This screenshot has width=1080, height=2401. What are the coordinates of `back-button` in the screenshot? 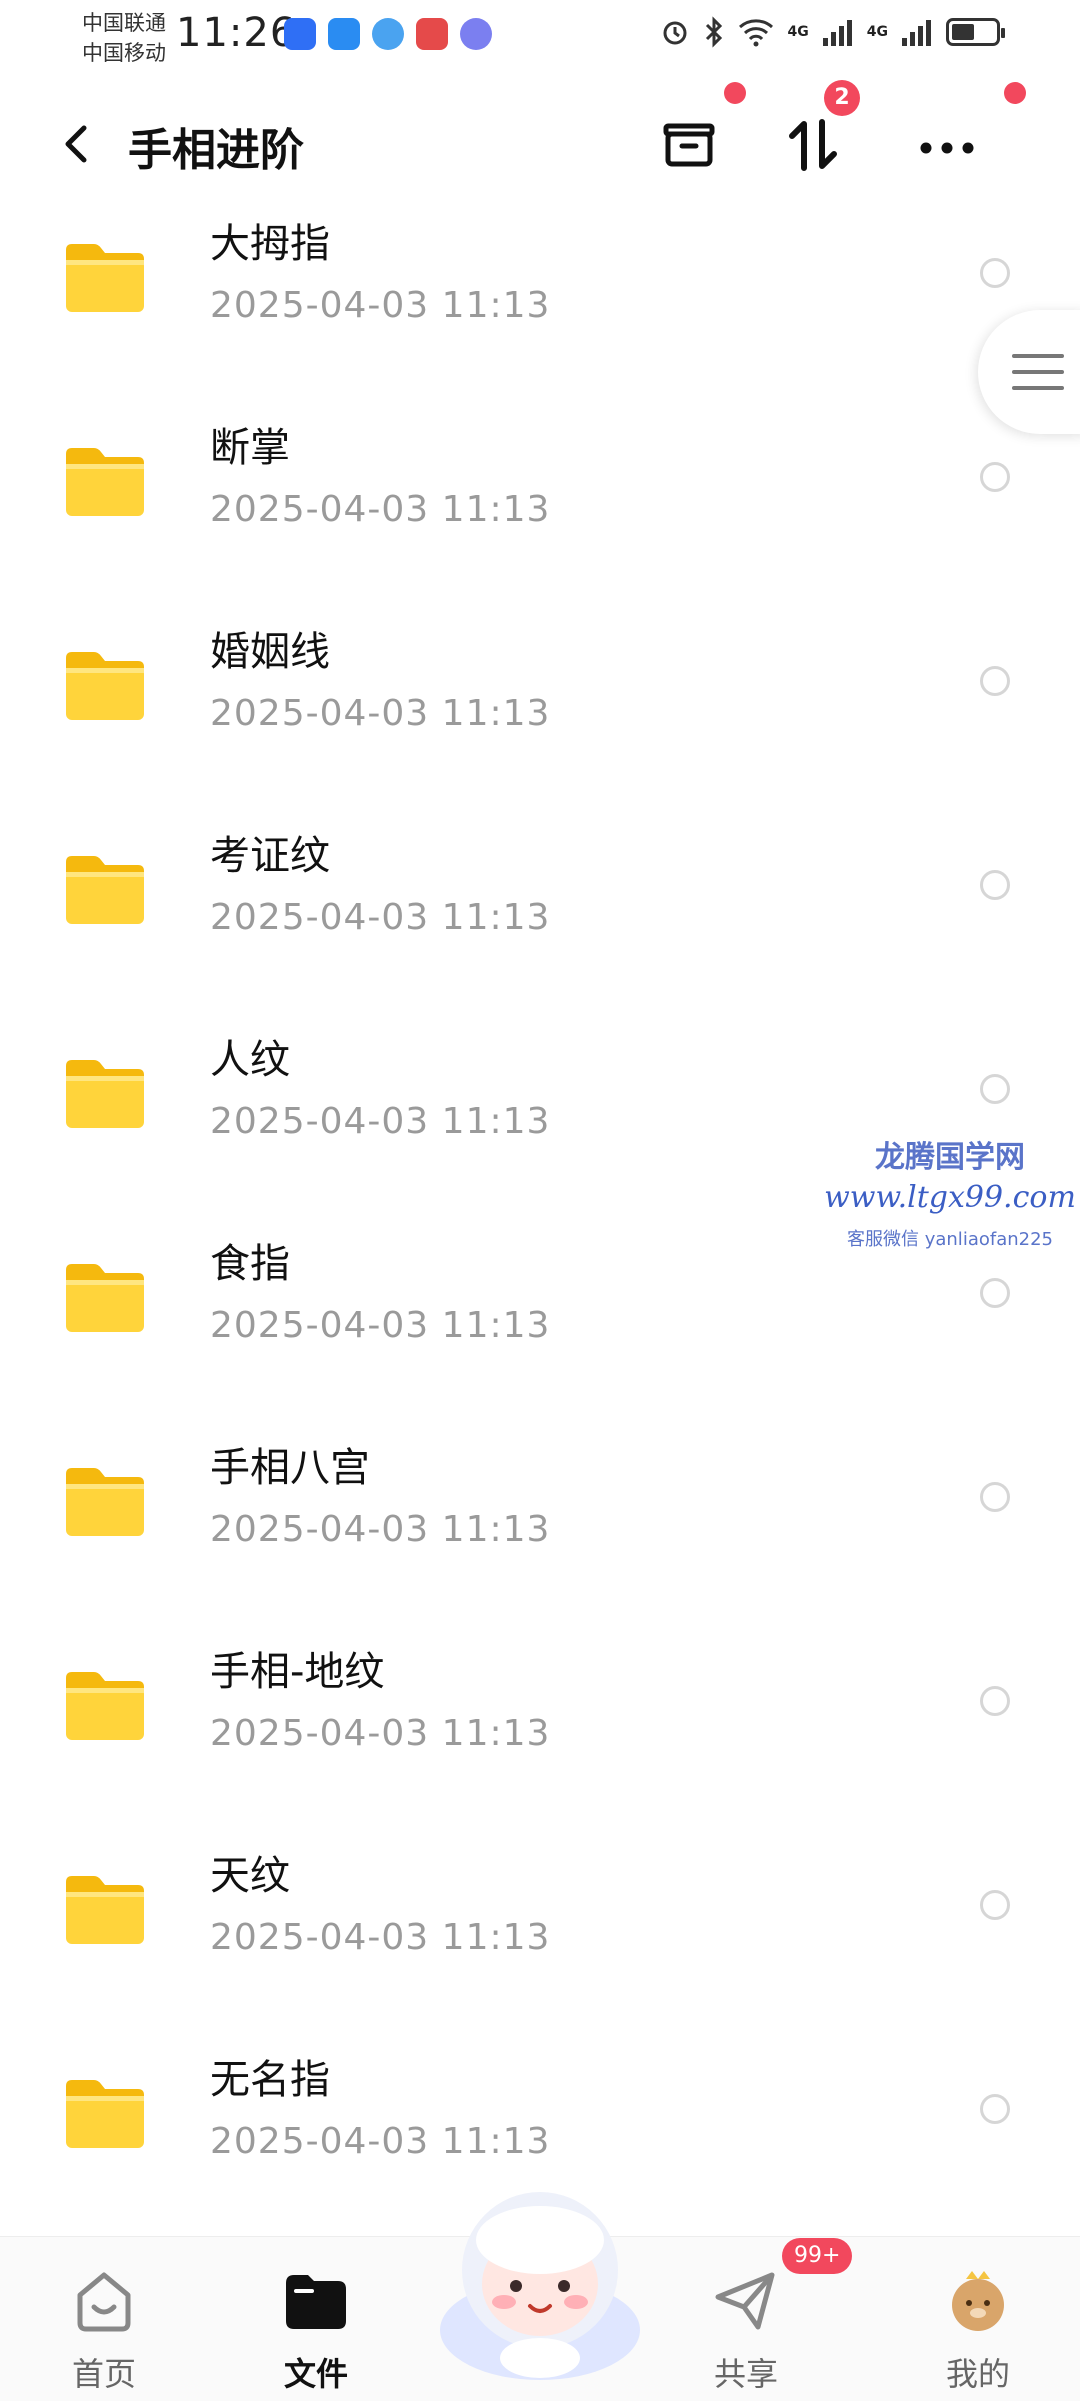 It's located at (78, 144).